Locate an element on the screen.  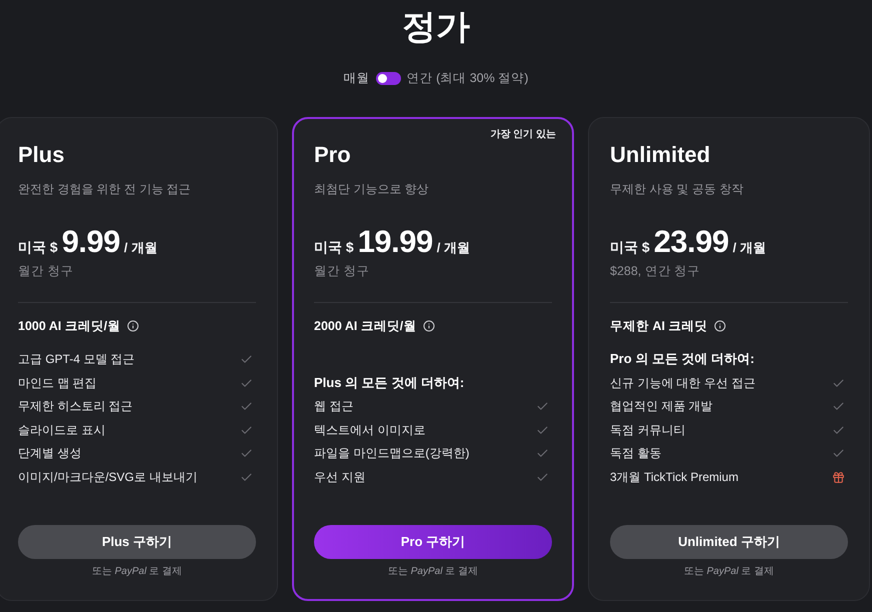
price-amount: 19.99 is located at coordinates (395, 242).